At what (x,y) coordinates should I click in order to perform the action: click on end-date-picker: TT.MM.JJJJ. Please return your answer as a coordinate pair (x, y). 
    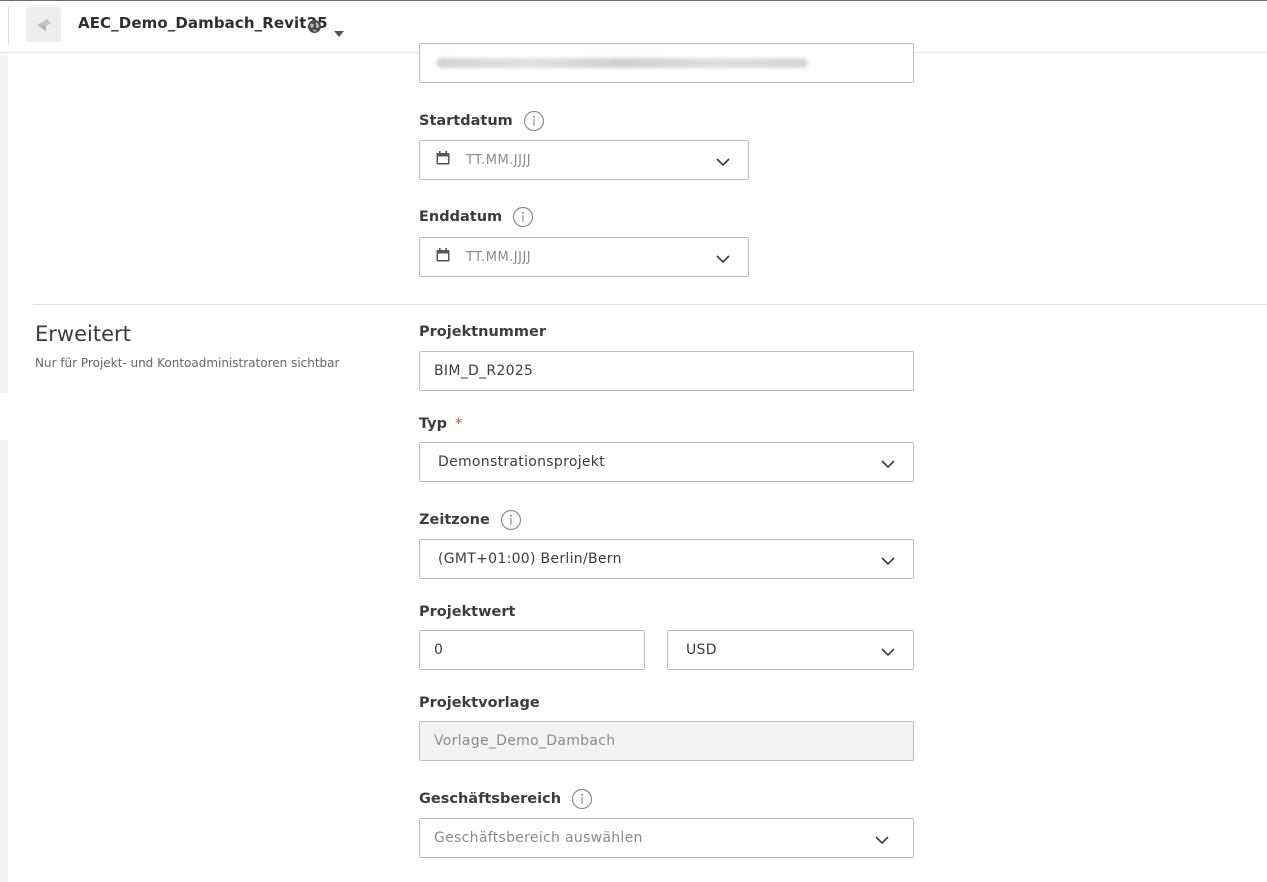
    Looking at the image, I should click on (584, 257).